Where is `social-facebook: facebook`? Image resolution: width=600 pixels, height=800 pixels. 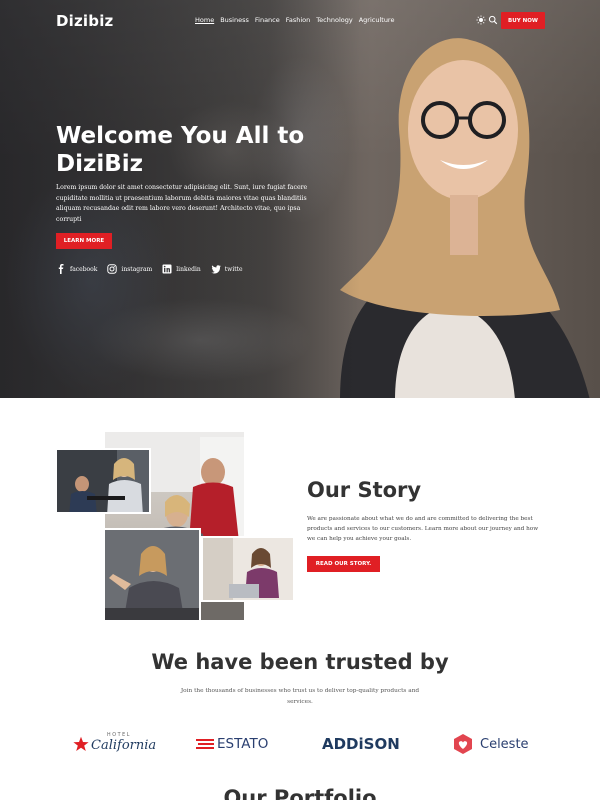 social-facebook: facebook is located at coordinates (76, 269).